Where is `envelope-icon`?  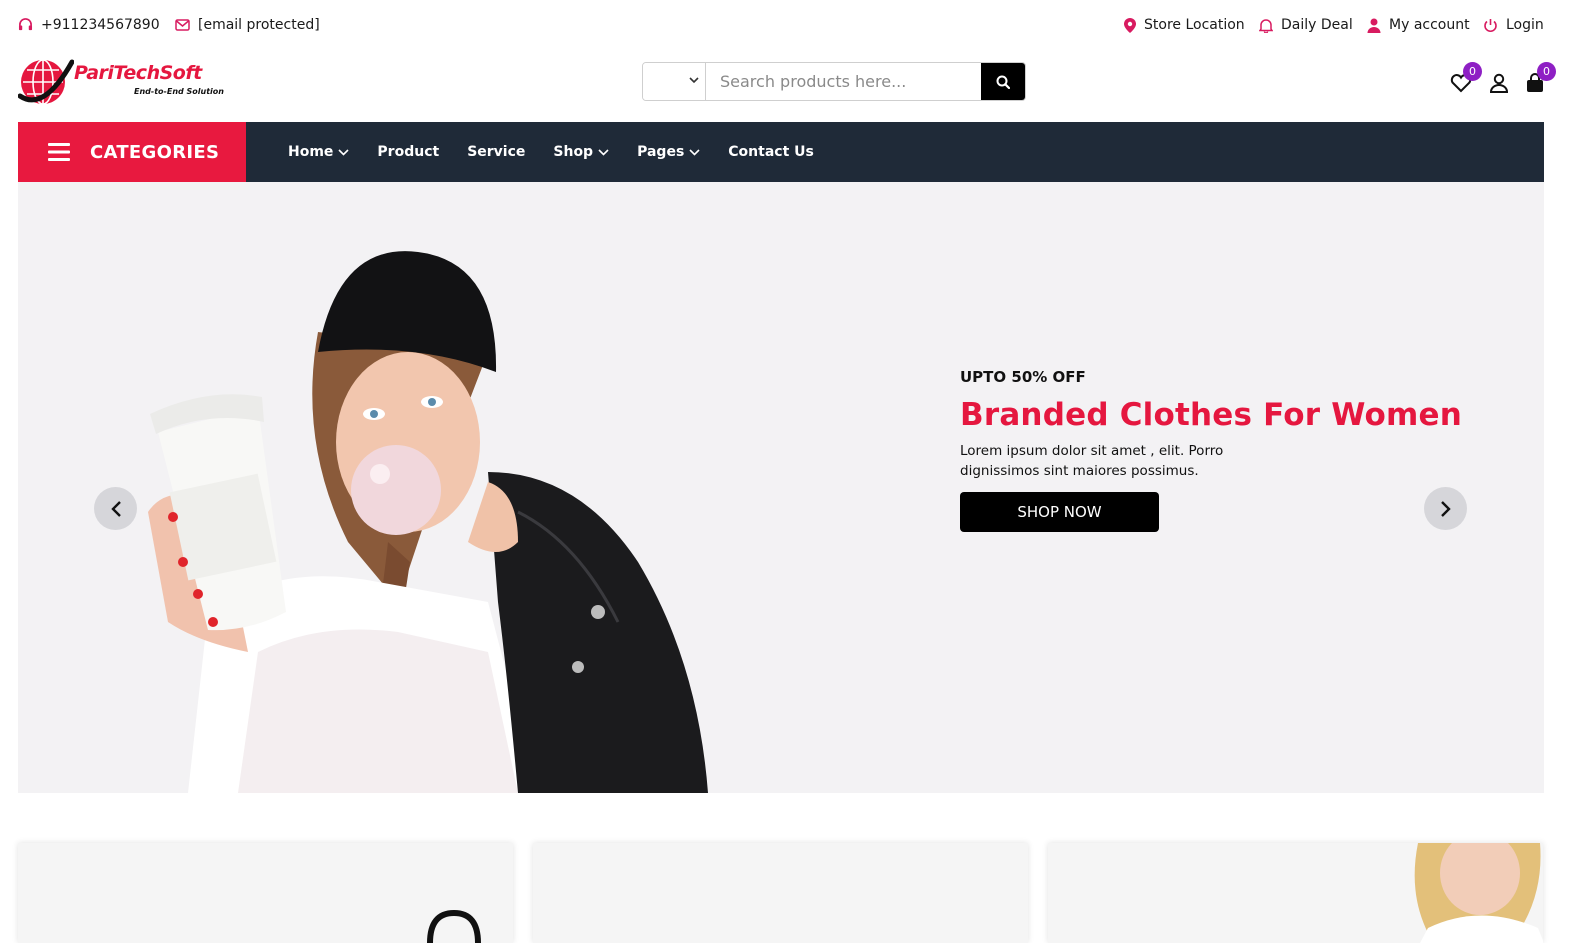 envelope-icon is located at coordinates (182, 25).